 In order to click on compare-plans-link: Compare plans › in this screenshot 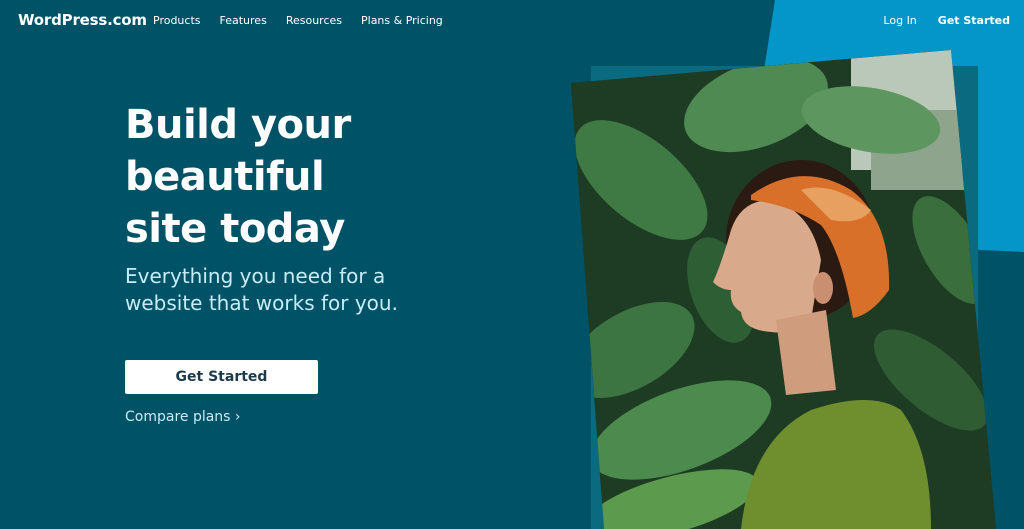, I will do `click(183, 417)`.